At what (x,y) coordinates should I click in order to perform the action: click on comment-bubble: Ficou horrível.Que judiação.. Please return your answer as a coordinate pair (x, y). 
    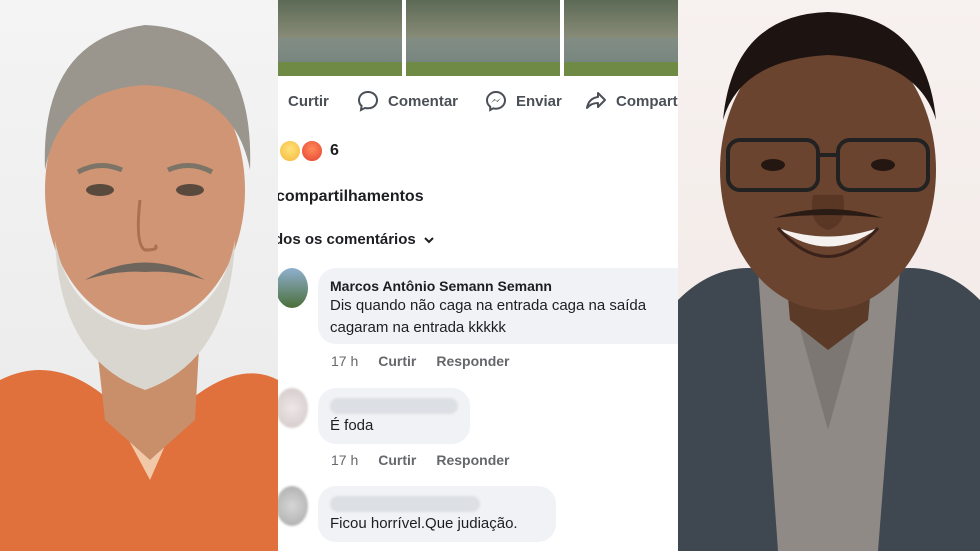
    Looking at the image, I should click on (437, 514).